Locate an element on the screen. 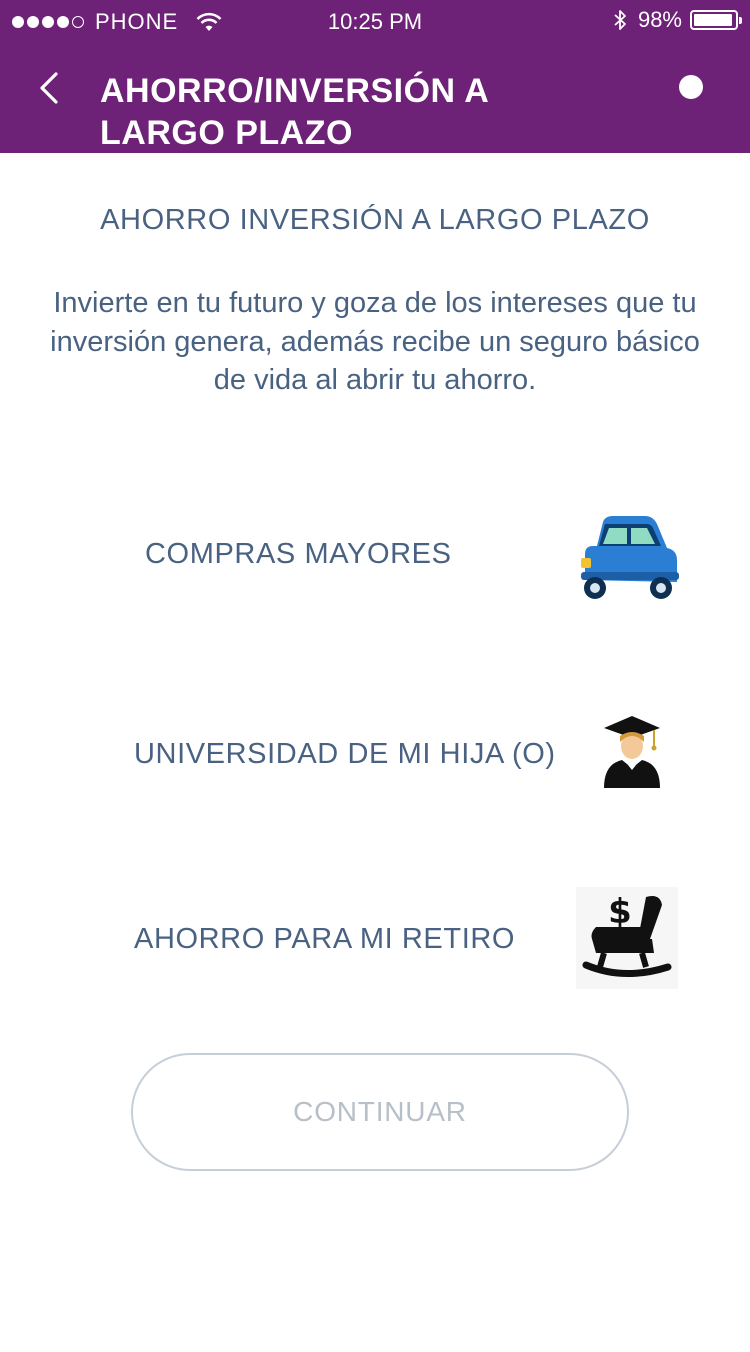 The image size is (750, 1352). section-heading: AHORRO INVERSIÓN A LARGO PLAZO is located at coordinates (375, 220).